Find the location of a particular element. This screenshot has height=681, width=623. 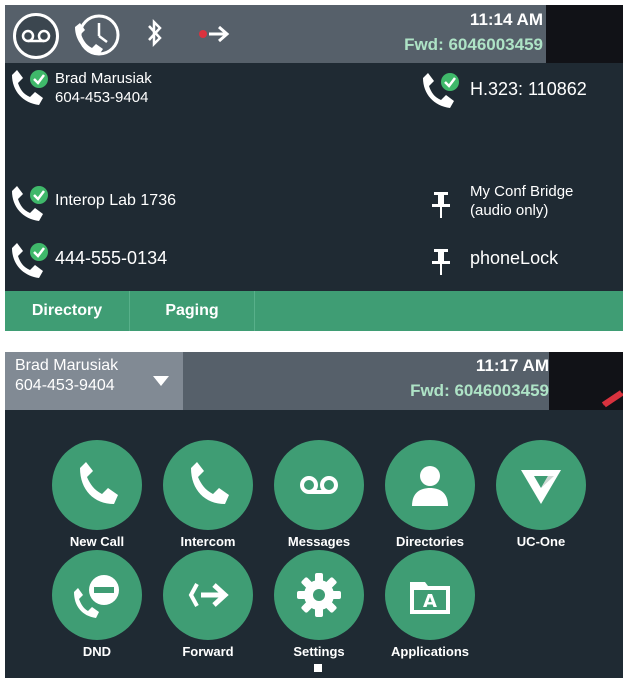

app-new-call: New Call is located at coordinates (97, 494).